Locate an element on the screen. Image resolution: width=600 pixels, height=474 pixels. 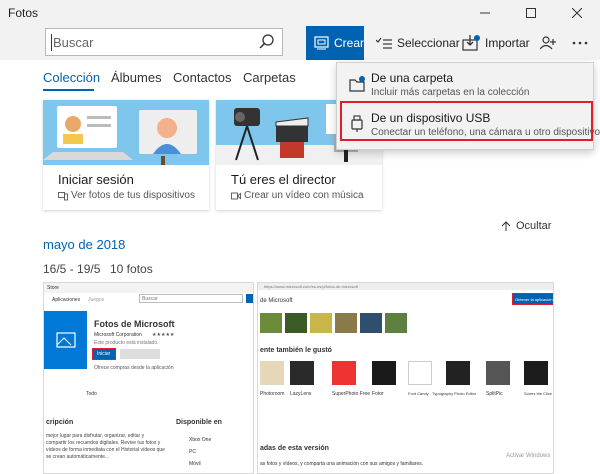
toolbar: Buscar Crear Seleccionar Importar is located at coordinates (300, 43).